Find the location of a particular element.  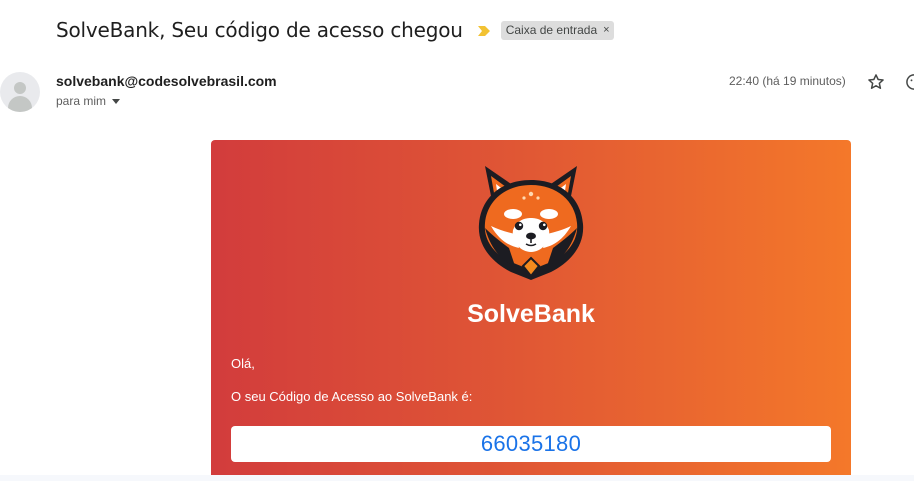

red-panda-logo is located at coordinates (531, 220).